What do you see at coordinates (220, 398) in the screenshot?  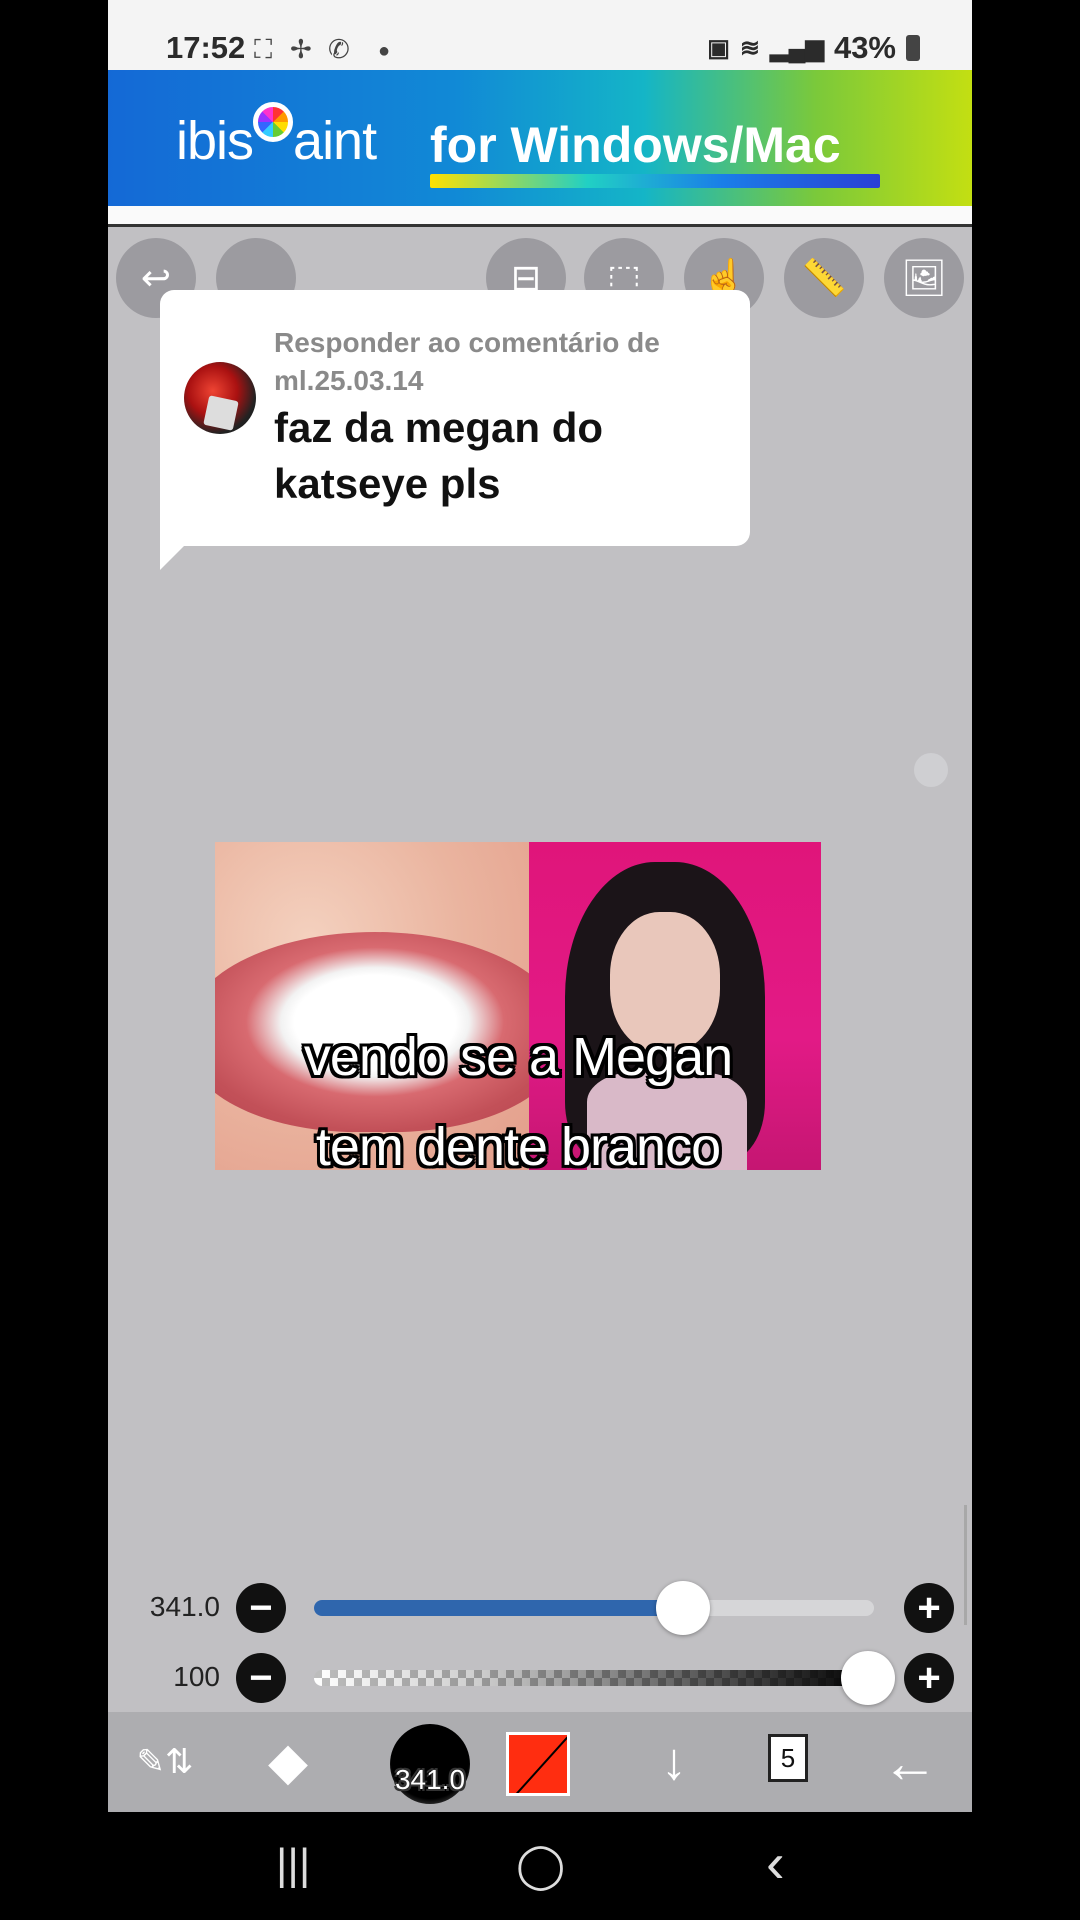 I see `avatar` at bounding box center [220, 398].